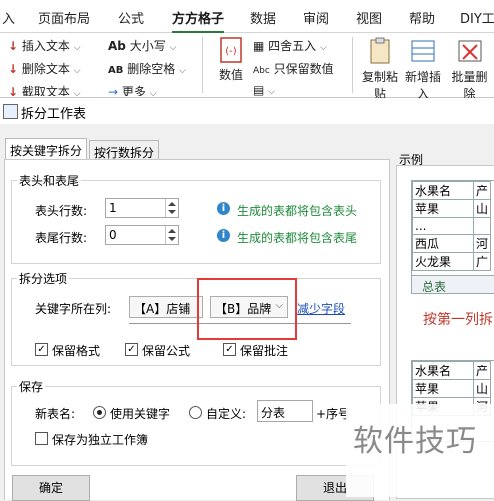  What do you see at coordinates (198, 21) in the screenshot?
I see `tab-fangfang: 方方格子` at bounding box center [198, 21].